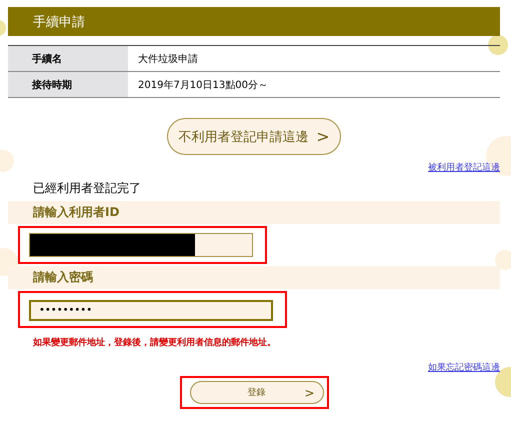 This screenshot has width=511, height=435. What do you see at coordinates (254, 136) in the screenshot?
I see `unregistered-apply-button: 不利用者登記申請這邊 >` at bounding box center [254, 136].